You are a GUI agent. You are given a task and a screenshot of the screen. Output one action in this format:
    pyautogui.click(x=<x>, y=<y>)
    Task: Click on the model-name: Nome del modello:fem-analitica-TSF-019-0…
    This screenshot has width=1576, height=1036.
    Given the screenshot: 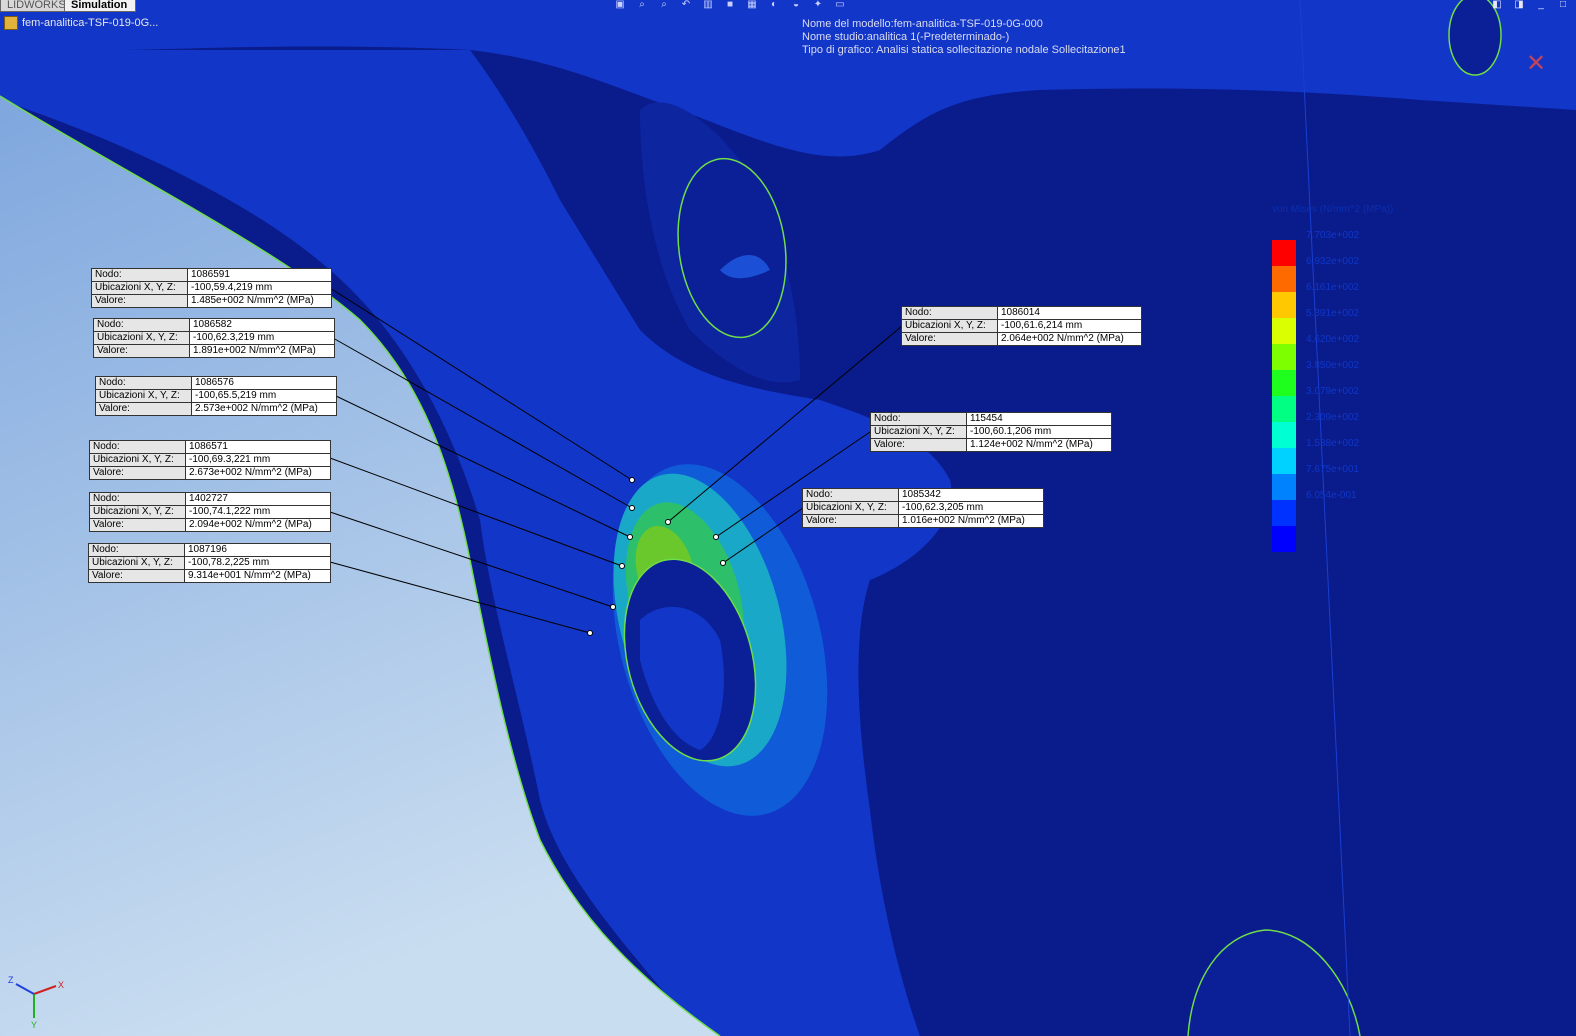 What is the action you would take?
    pyautogui.click(x=922, y=24)
    